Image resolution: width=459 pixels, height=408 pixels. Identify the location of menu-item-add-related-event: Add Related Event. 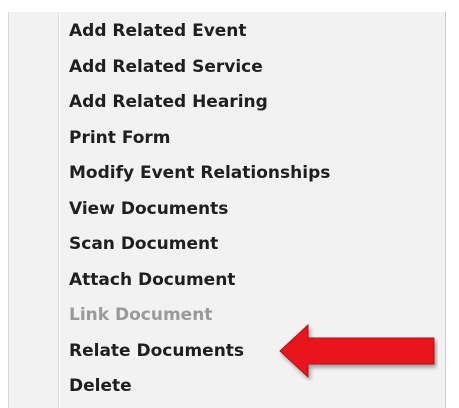
(227, 32).